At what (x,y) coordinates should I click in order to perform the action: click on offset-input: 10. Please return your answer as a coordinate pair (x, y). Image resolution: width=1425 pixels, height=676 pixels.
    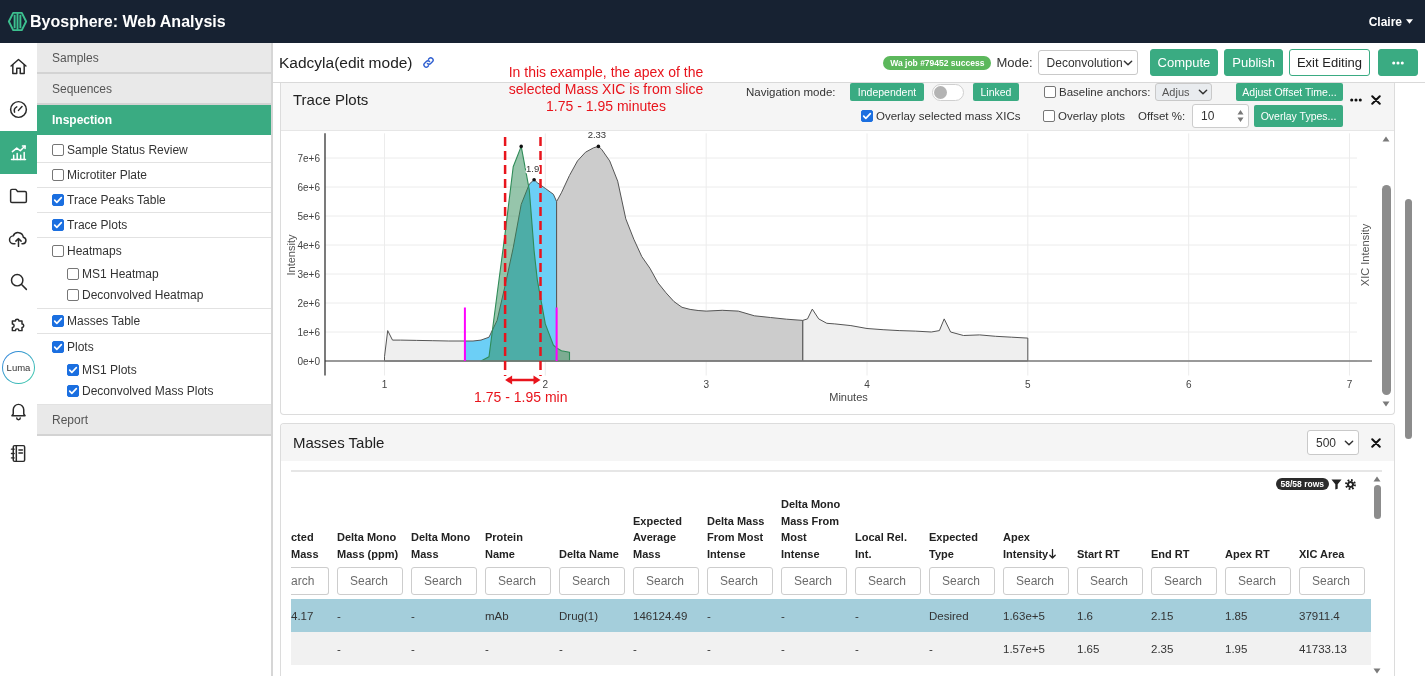
    Looking at the image, I should click on (1220, 116).